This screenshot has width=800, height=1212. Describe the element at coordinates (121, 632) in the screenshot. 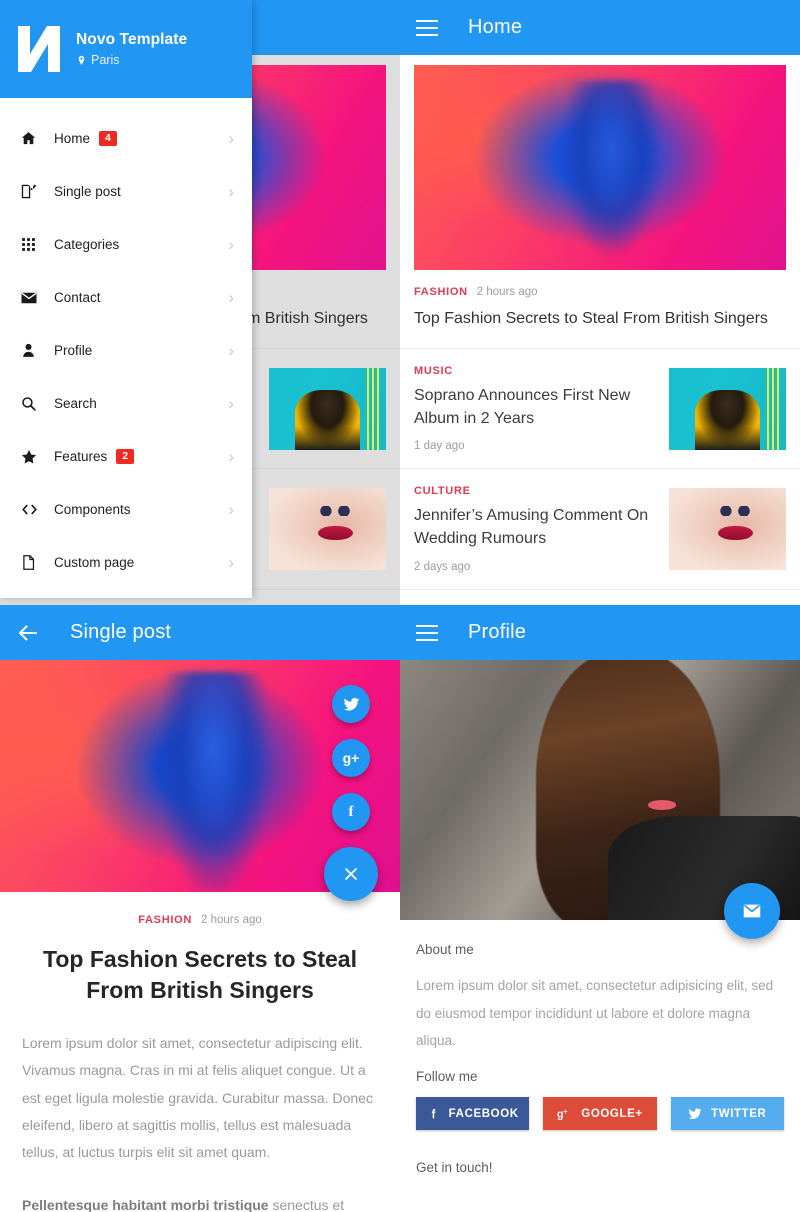

I see `appbar-title: Single post` at that location.